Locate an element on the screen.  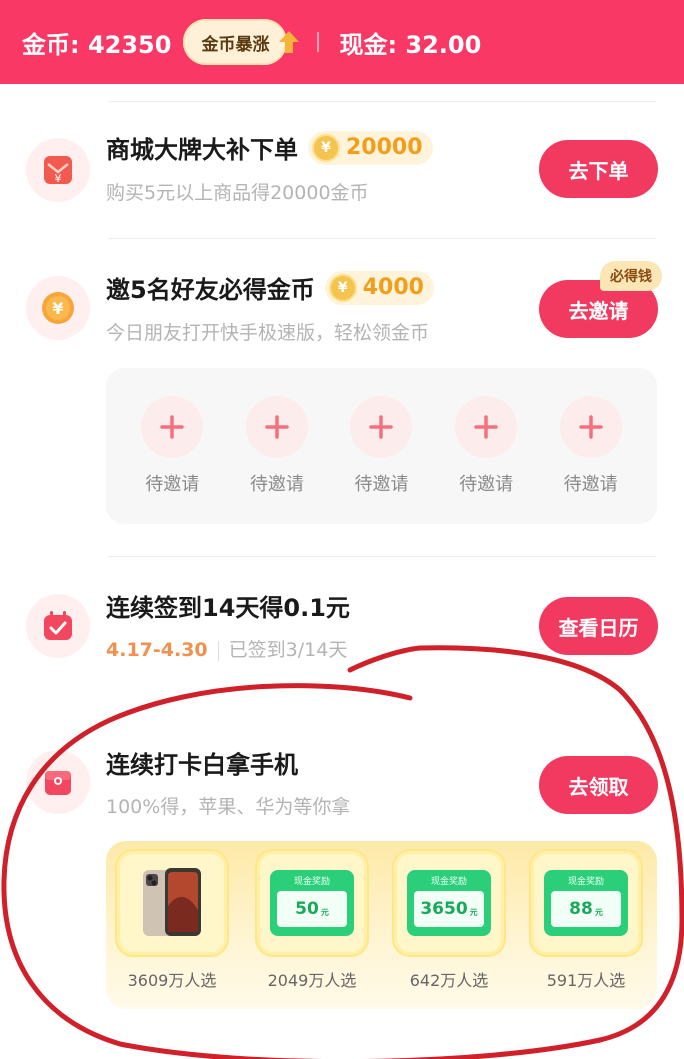
task-title-text: 连续打卡白拿手机 is located at coordinates (202, 765).